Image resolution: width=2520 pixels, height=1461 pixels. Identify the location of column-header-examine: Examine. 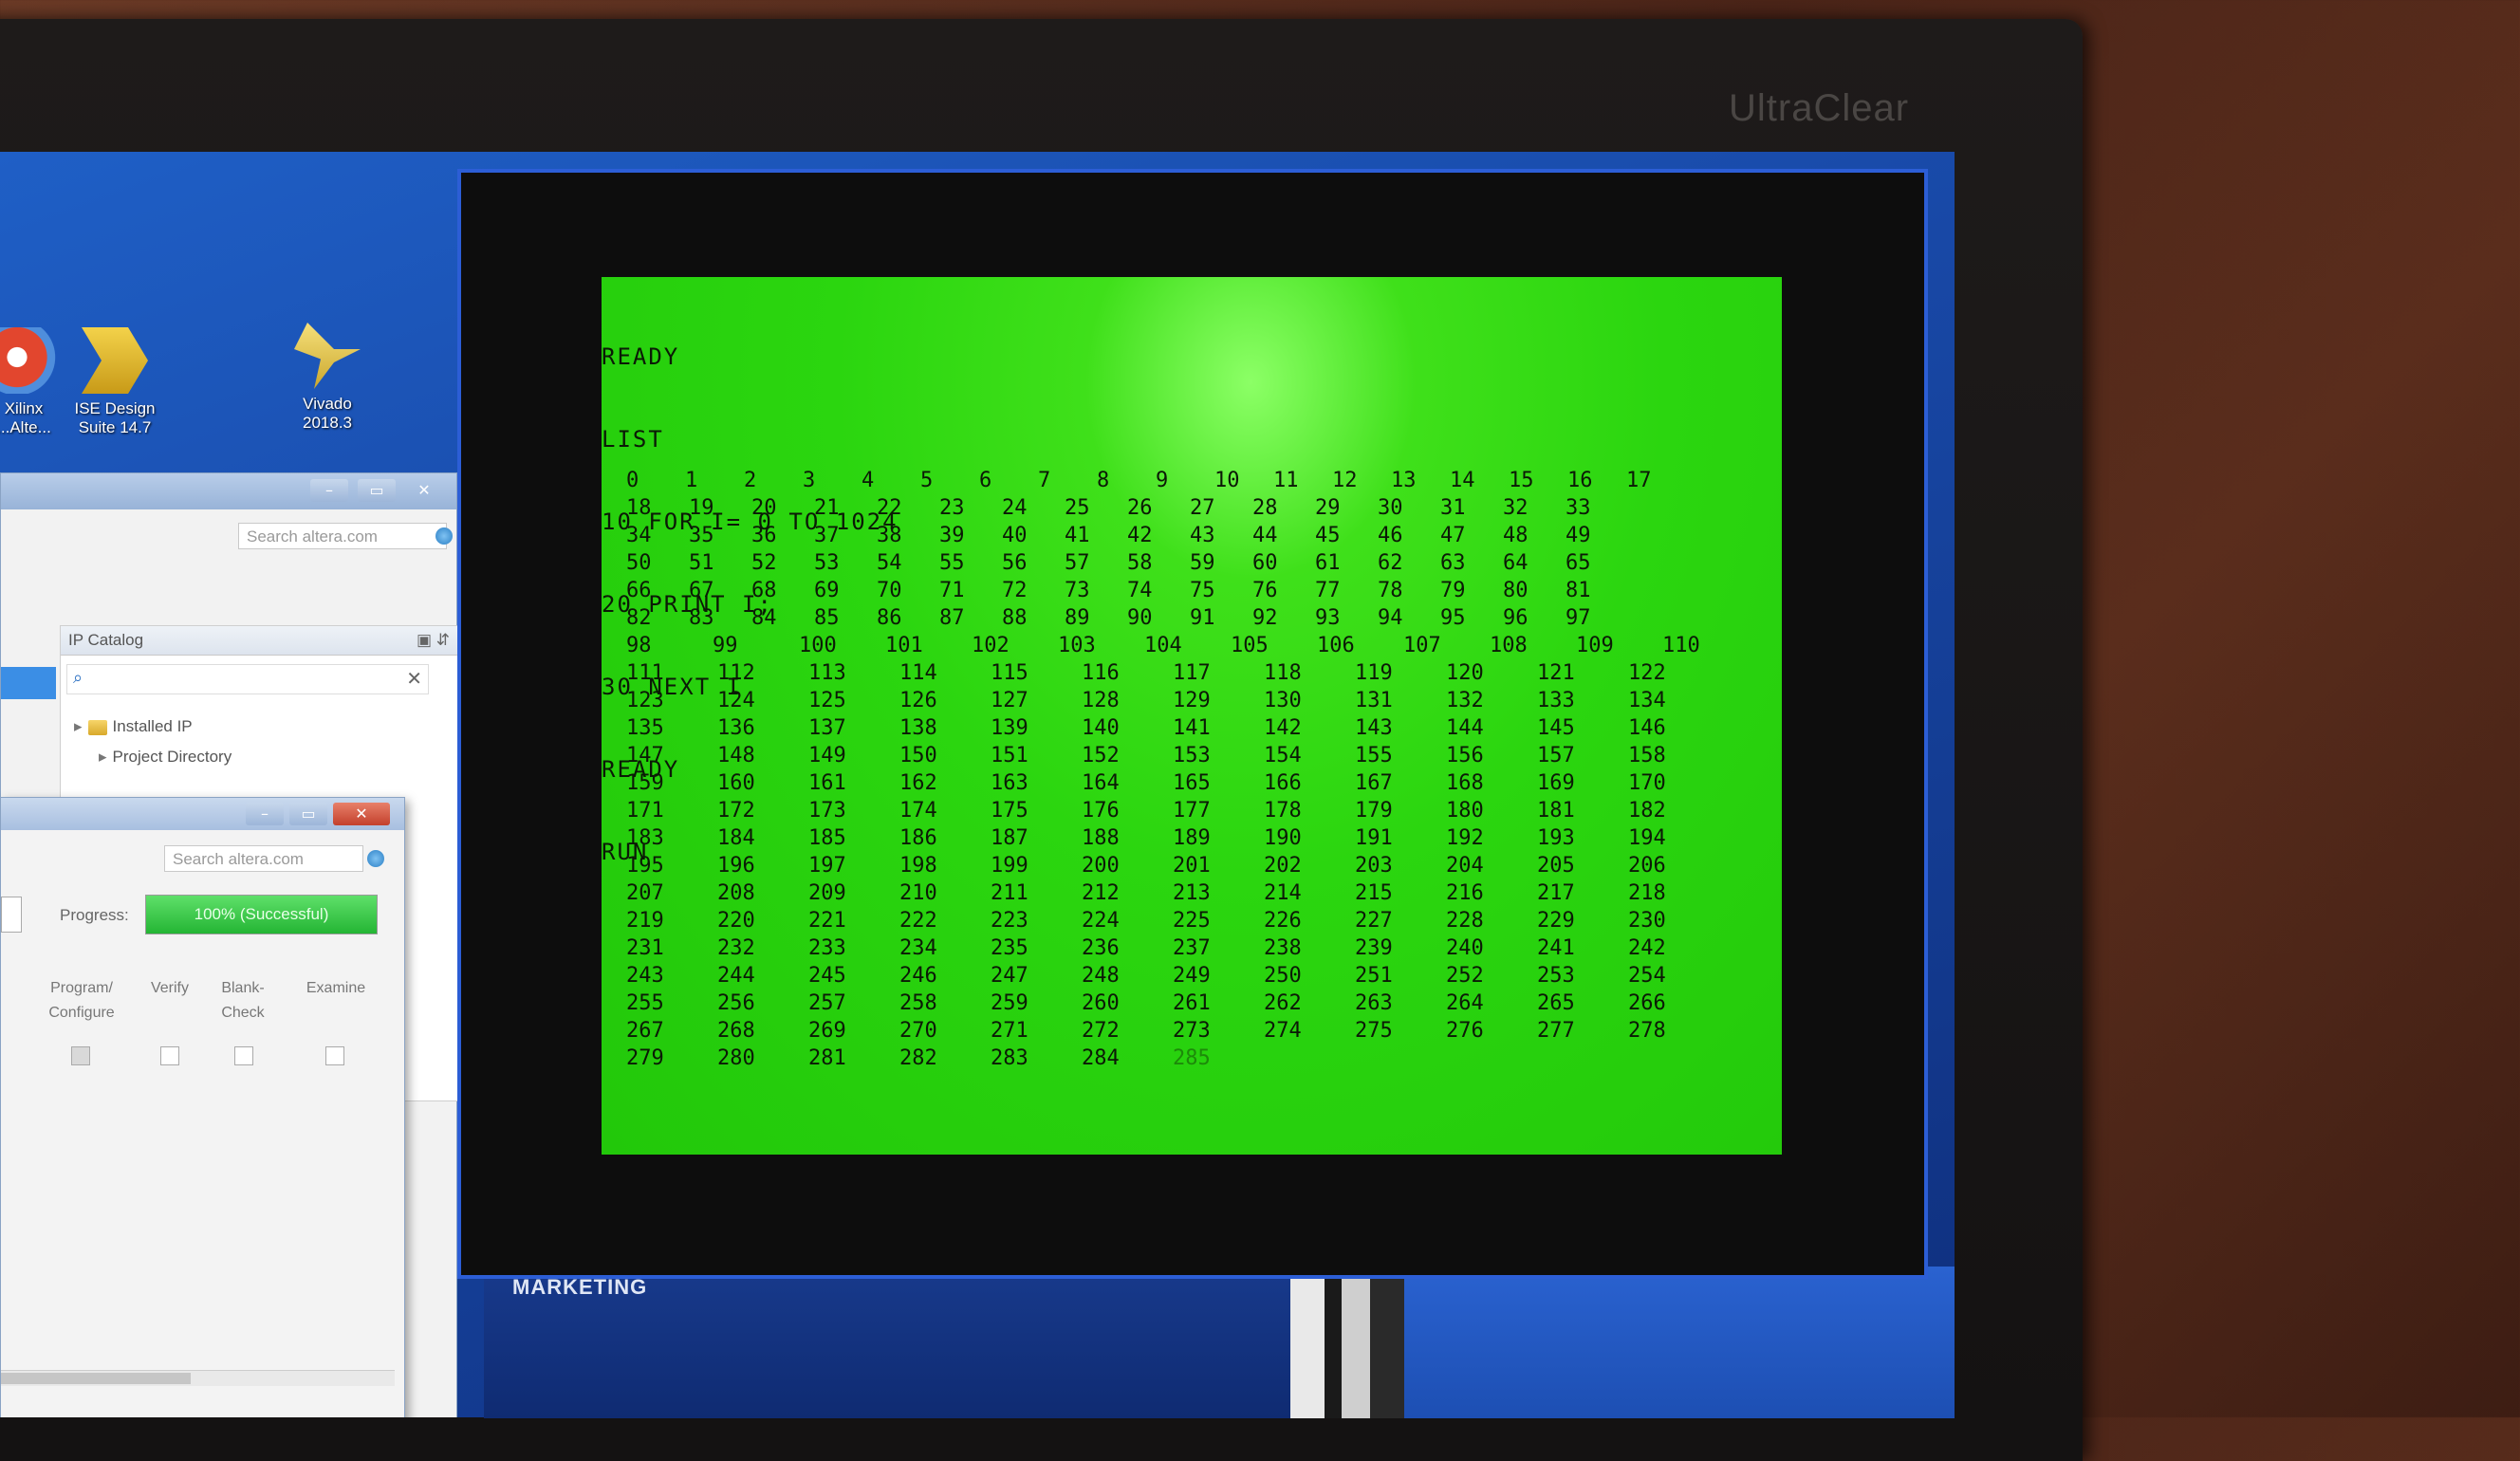
(336, 988).